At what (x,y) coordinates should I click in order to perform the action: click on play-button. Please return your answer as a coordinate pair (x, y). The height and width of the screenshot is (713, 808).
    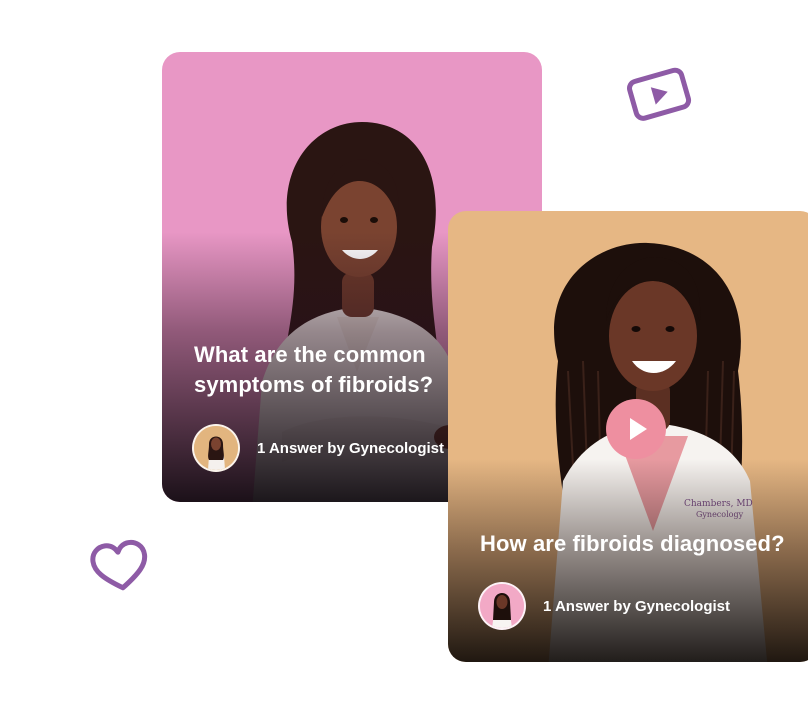
    Looking at the image, I should click on (636, 429).